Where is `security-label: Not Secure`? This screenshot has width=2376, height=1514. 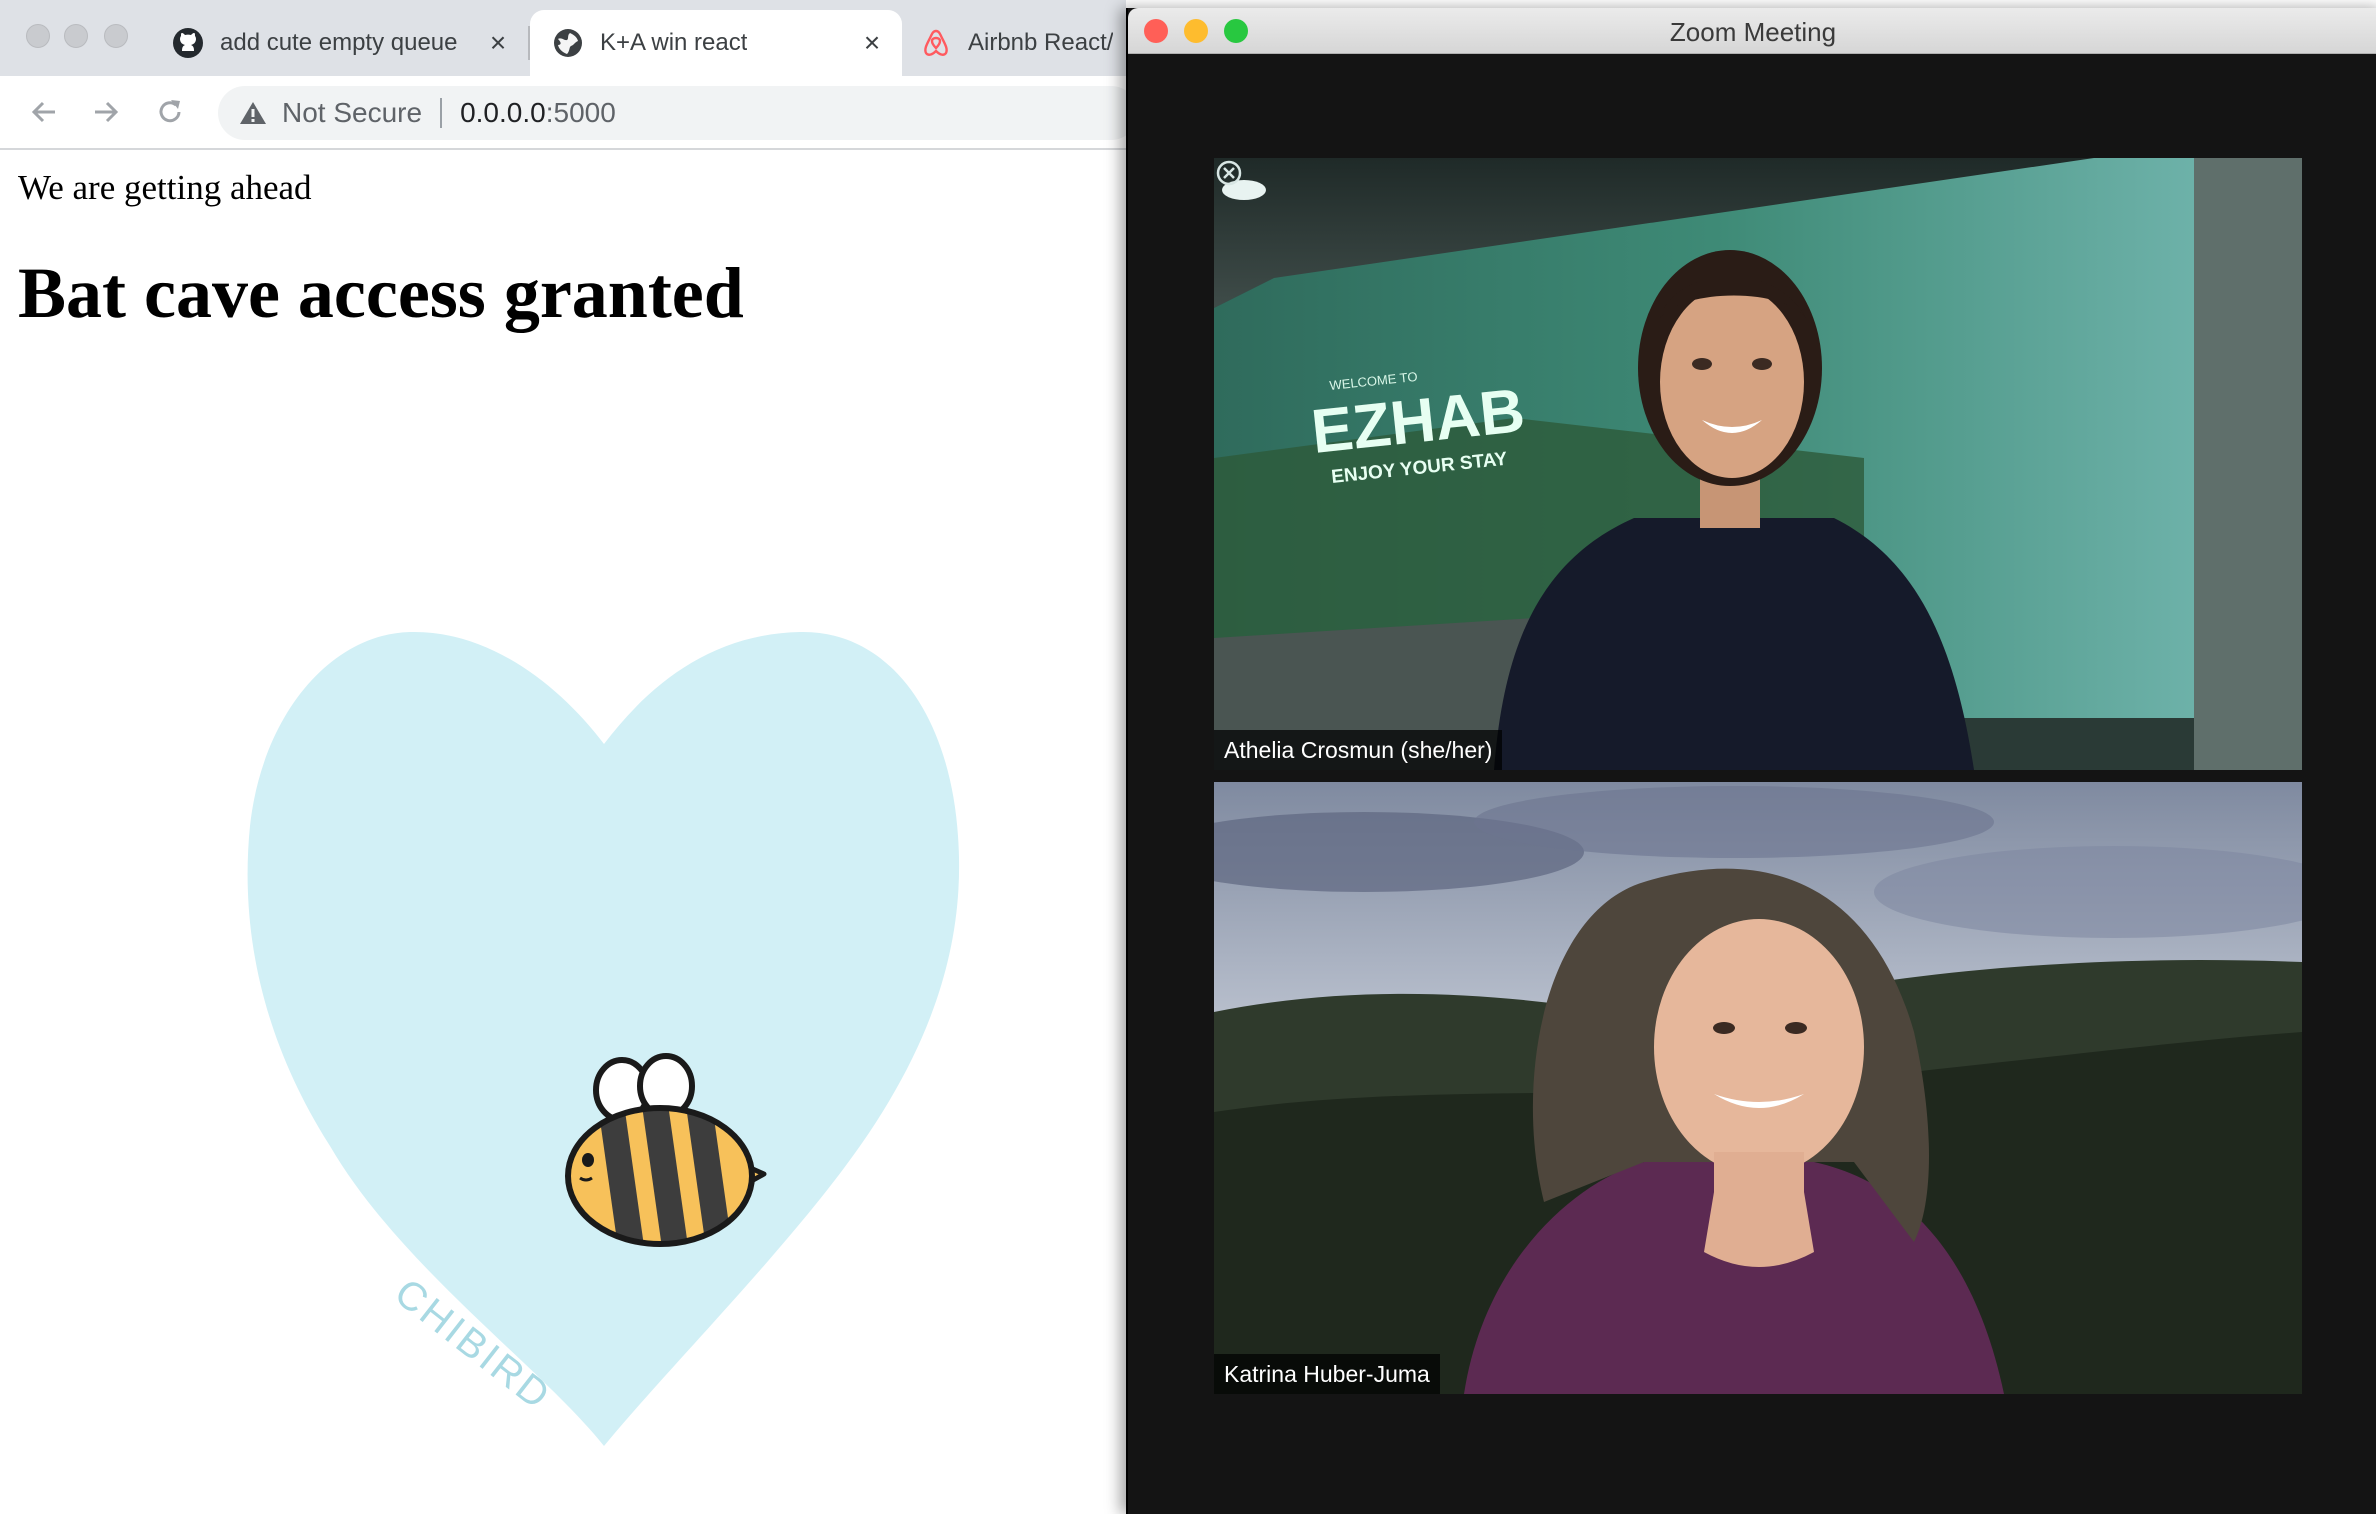
security-label: Not Secure is located at coordinates (352, 112).